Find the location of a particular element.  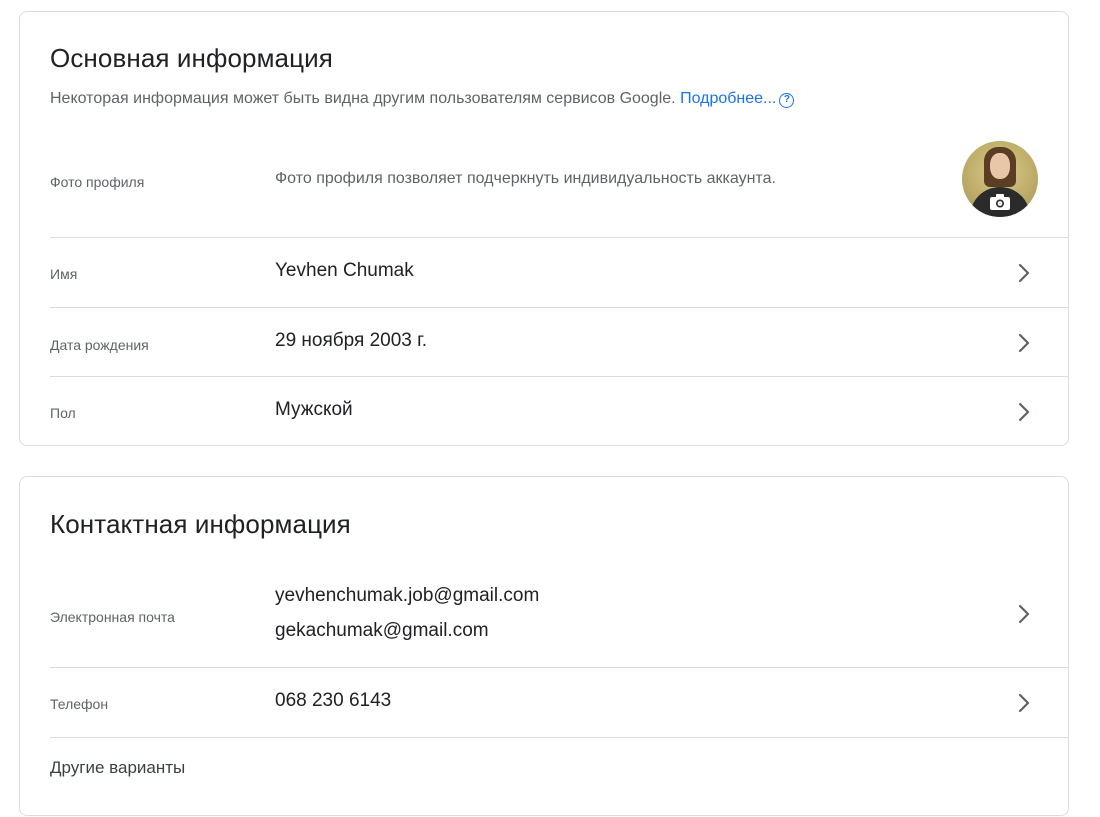

birthday-row: Дата рождения 29 ноября 2003 г. is located at coordinates (559, 341).